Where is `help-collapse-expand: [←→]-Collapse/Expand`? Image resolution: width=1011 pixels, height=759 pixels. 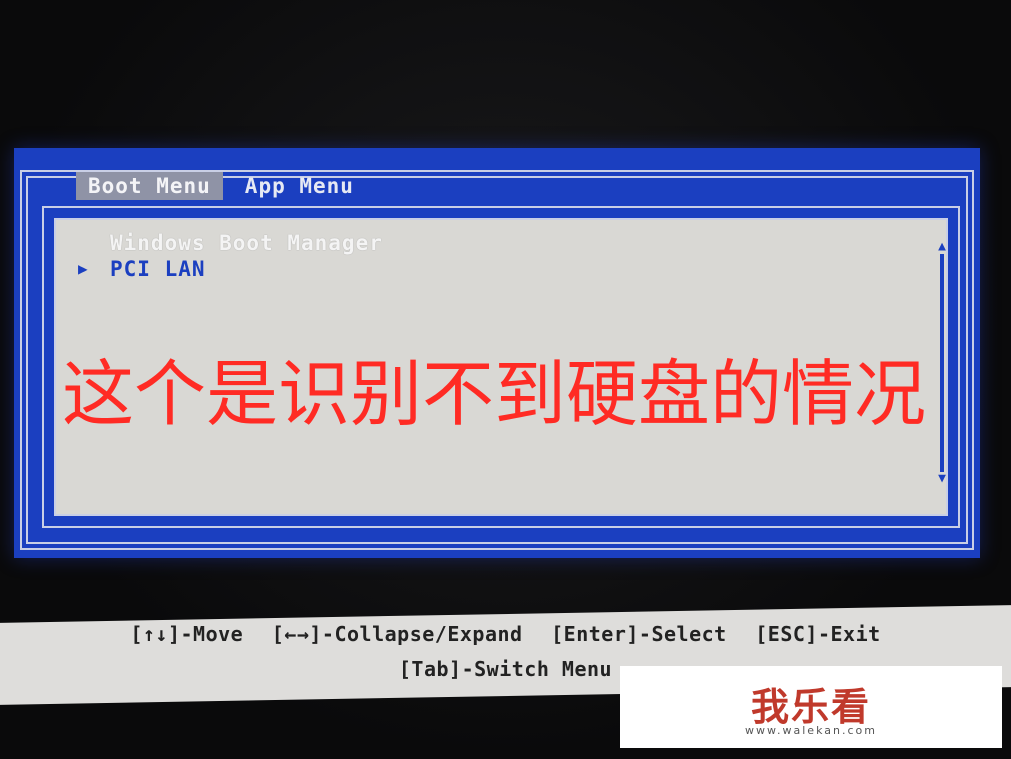 help-collapse-expand: [←→]-Collapse/Expand is located at coordinates (397, 634).